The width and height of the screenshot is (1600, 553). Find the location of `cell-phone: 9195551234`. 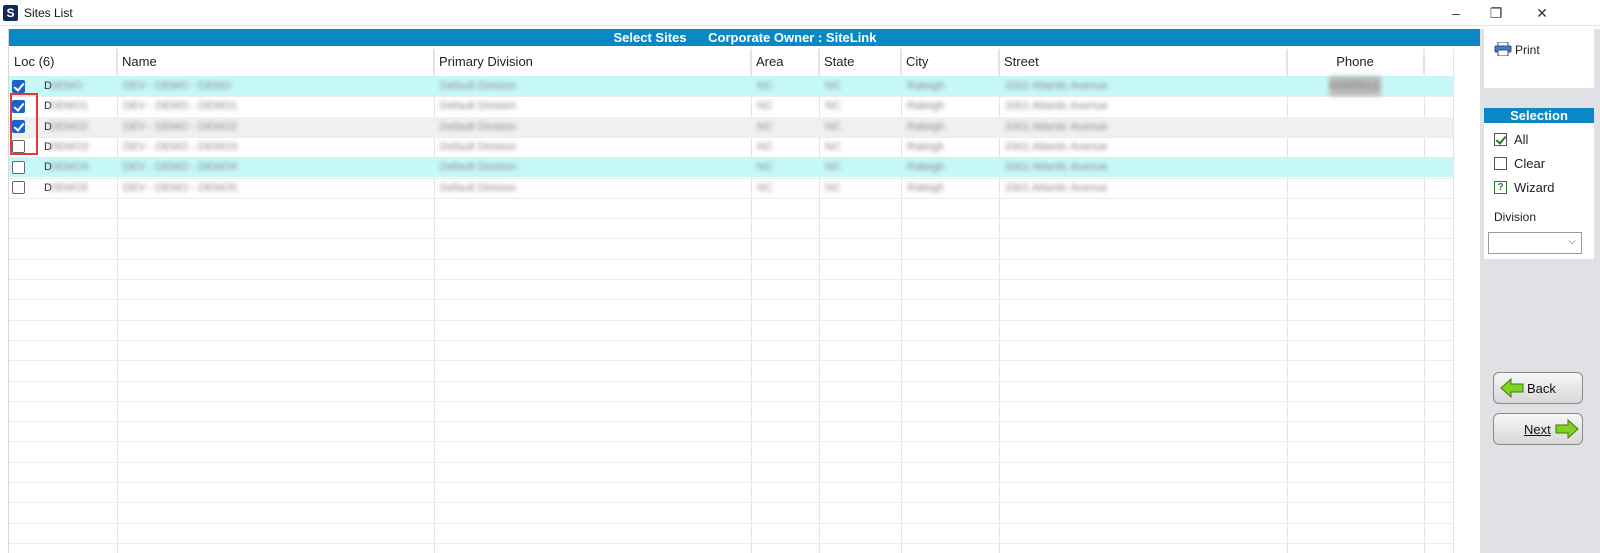

cell-phone: 9195551234 is located at coordinates (1355, 86).